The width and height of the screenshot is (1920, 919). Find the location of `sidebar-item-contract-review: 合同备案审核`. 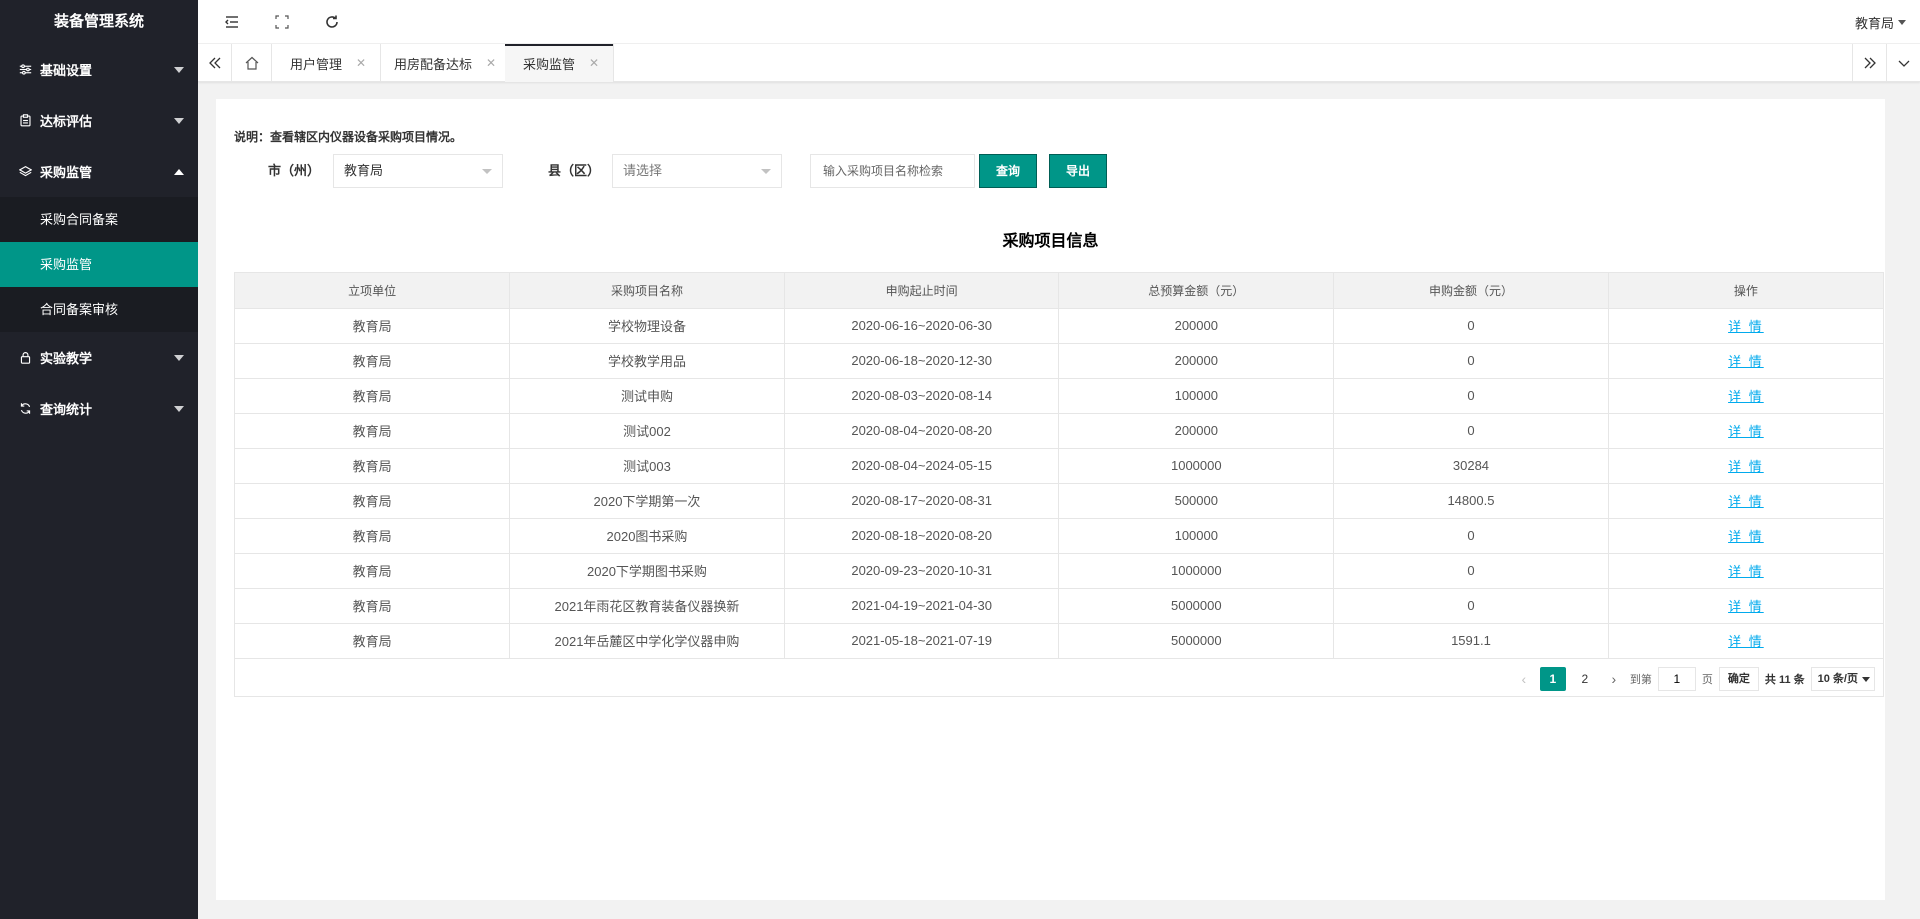

sidebar-item-contract-review: 合同备案审核 is located at coordinates (99, 309).